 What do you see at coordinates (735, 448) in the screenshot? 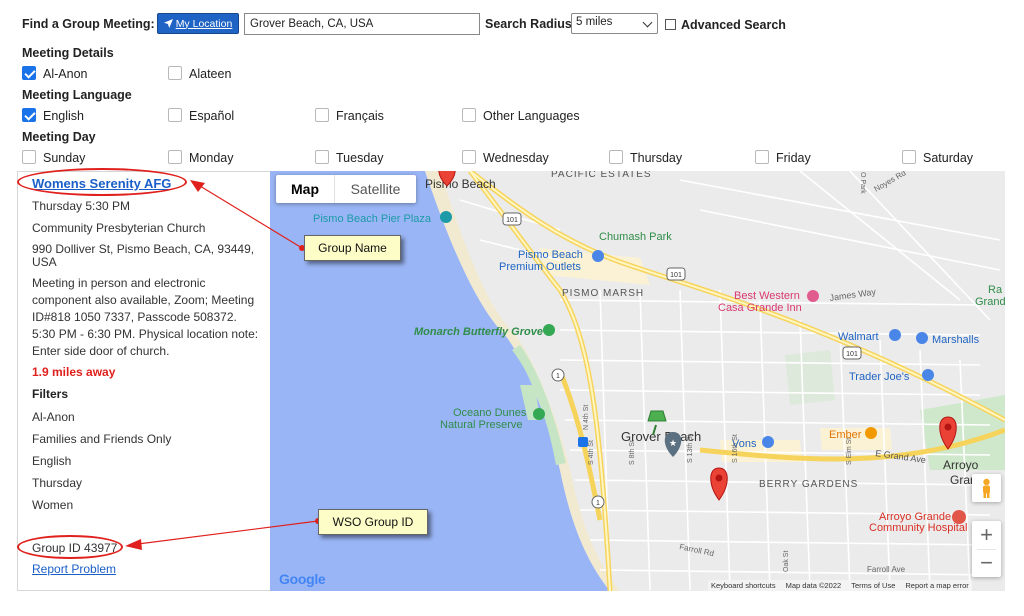
I see `map-label-s-16th: S 16th St` at bounding box center [735, 448].